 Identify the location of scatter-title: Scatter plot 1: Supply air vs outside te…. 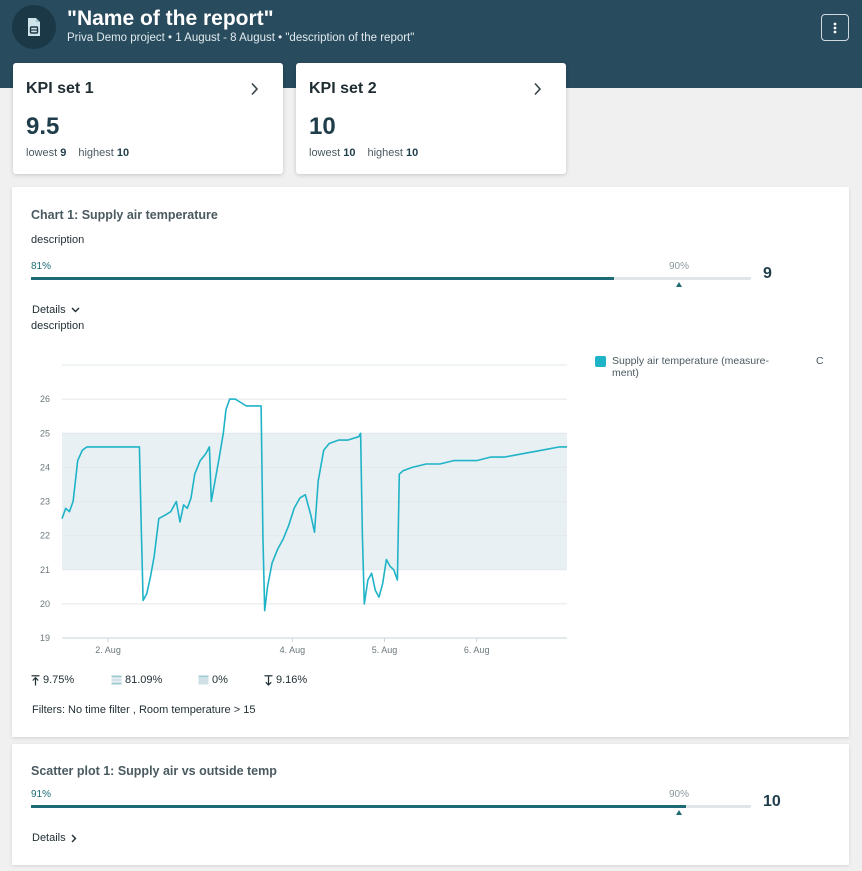
(154, 771).